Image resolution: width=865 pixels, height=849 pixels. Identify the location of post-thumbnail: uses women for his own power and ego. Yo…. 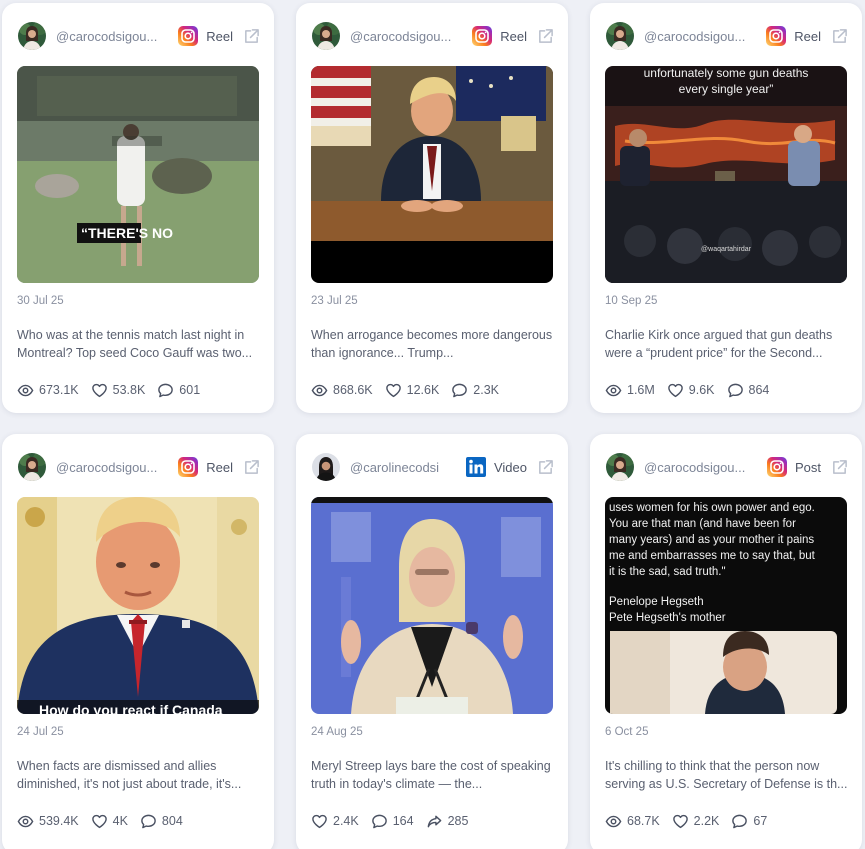
(726, 605).